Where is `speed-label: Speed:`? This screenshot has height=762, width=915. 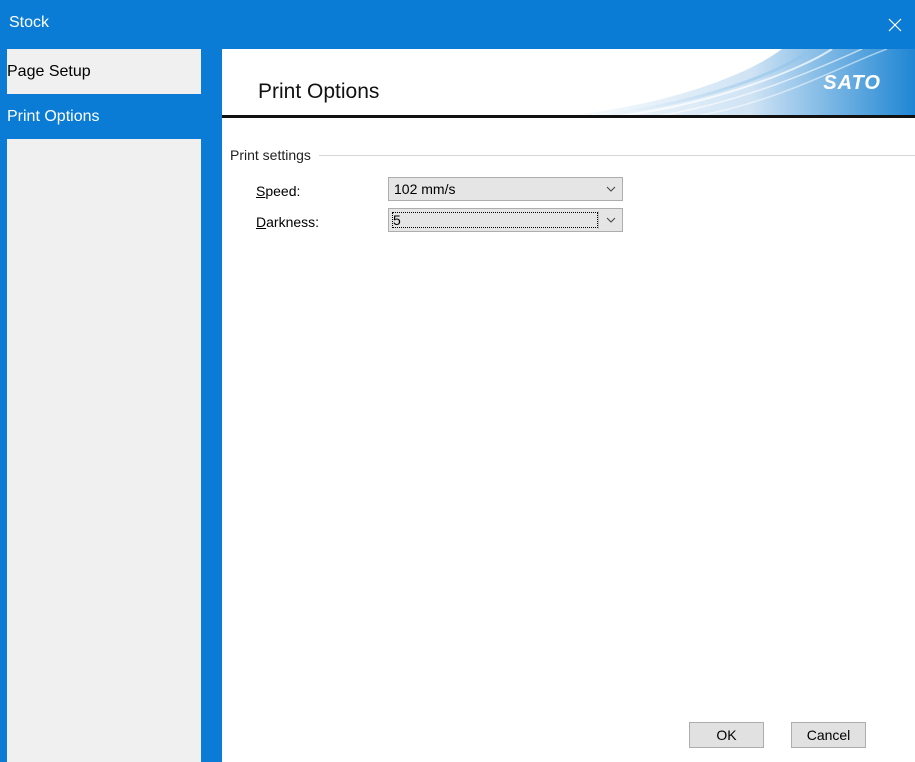
speed-label: Speed: is located at coordinates (278, 191).